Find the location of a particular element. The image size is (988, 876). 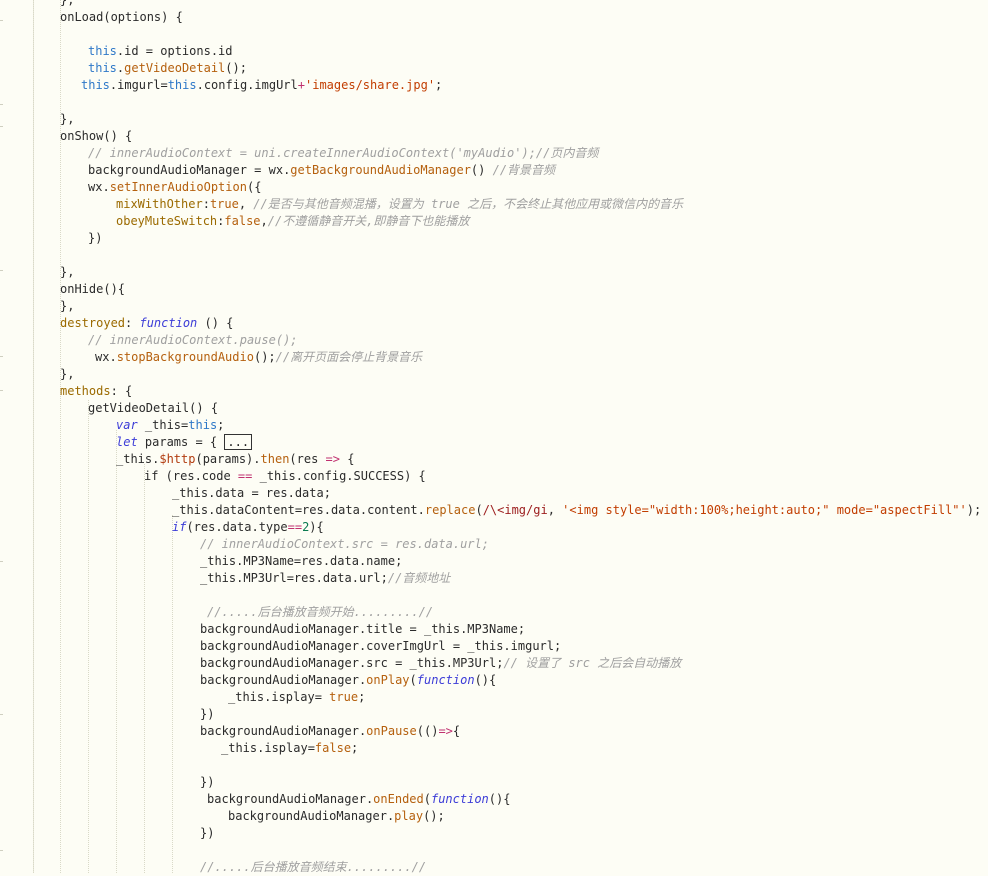

code-token: replace is located at coordinates (450, 510).